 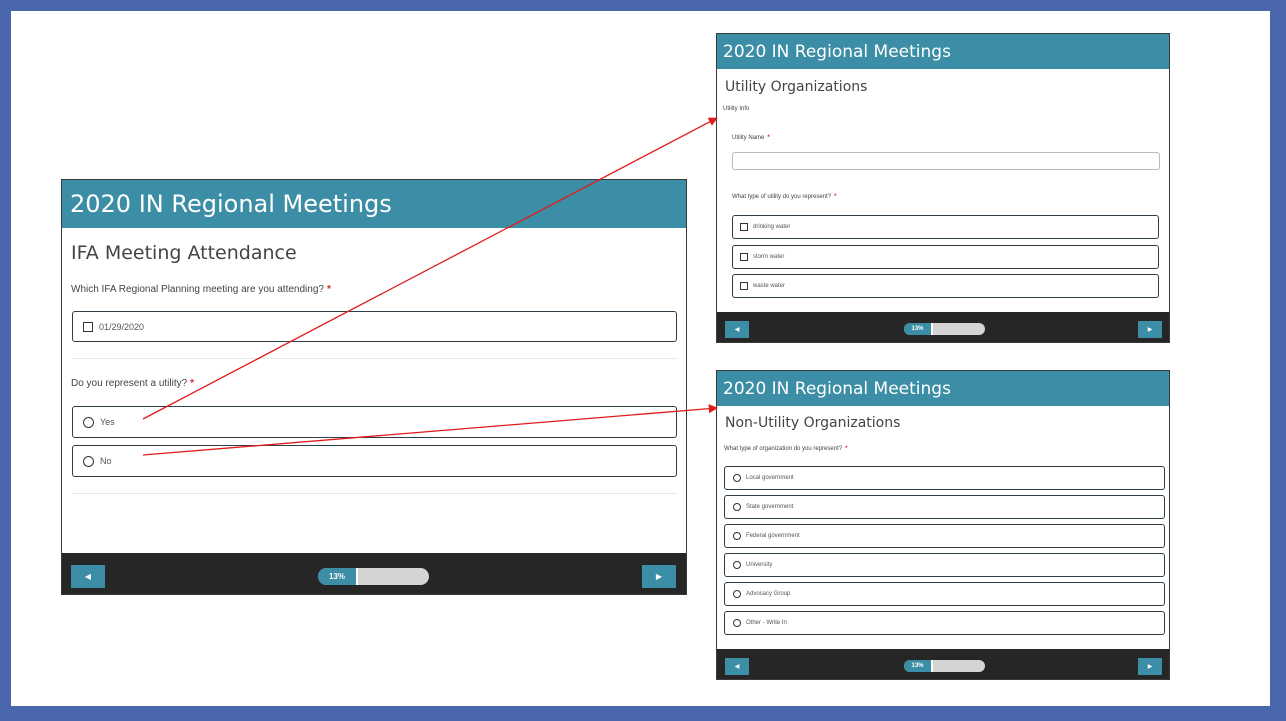 I want to click on option-local-government: Local government, so click(x=944, y=478).